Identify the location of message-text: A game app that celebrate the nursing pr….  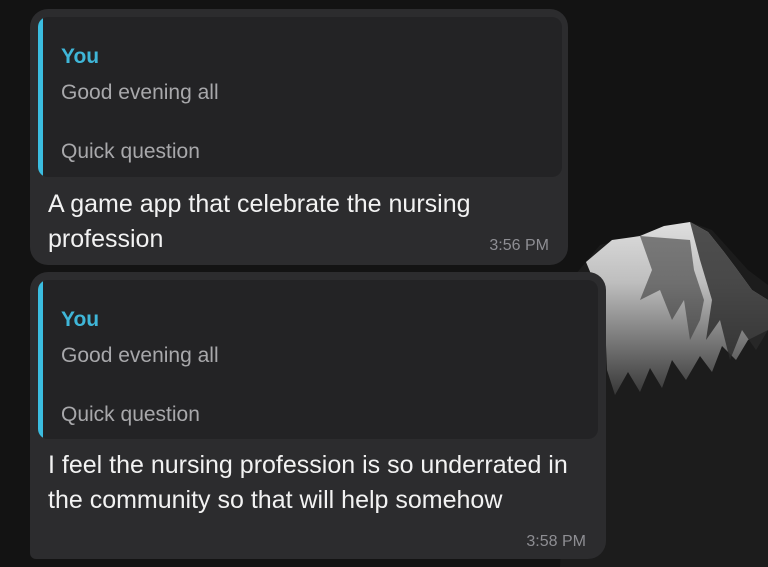
(259, 221).